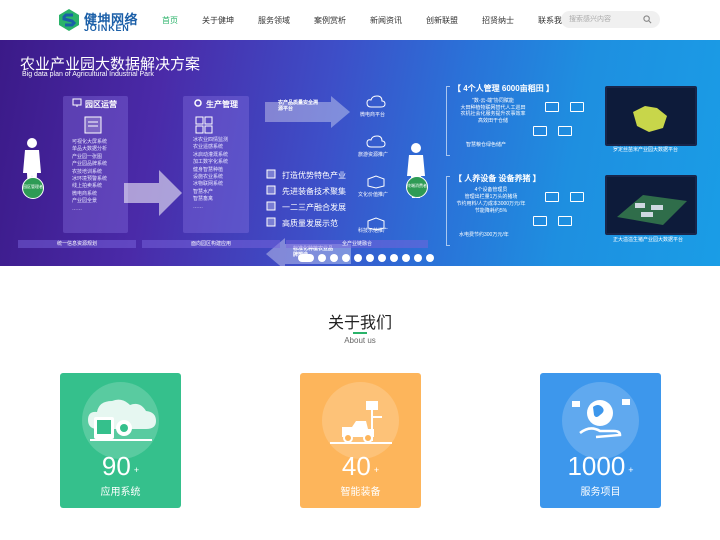  I want to click on title-underline, so click(360, 333).